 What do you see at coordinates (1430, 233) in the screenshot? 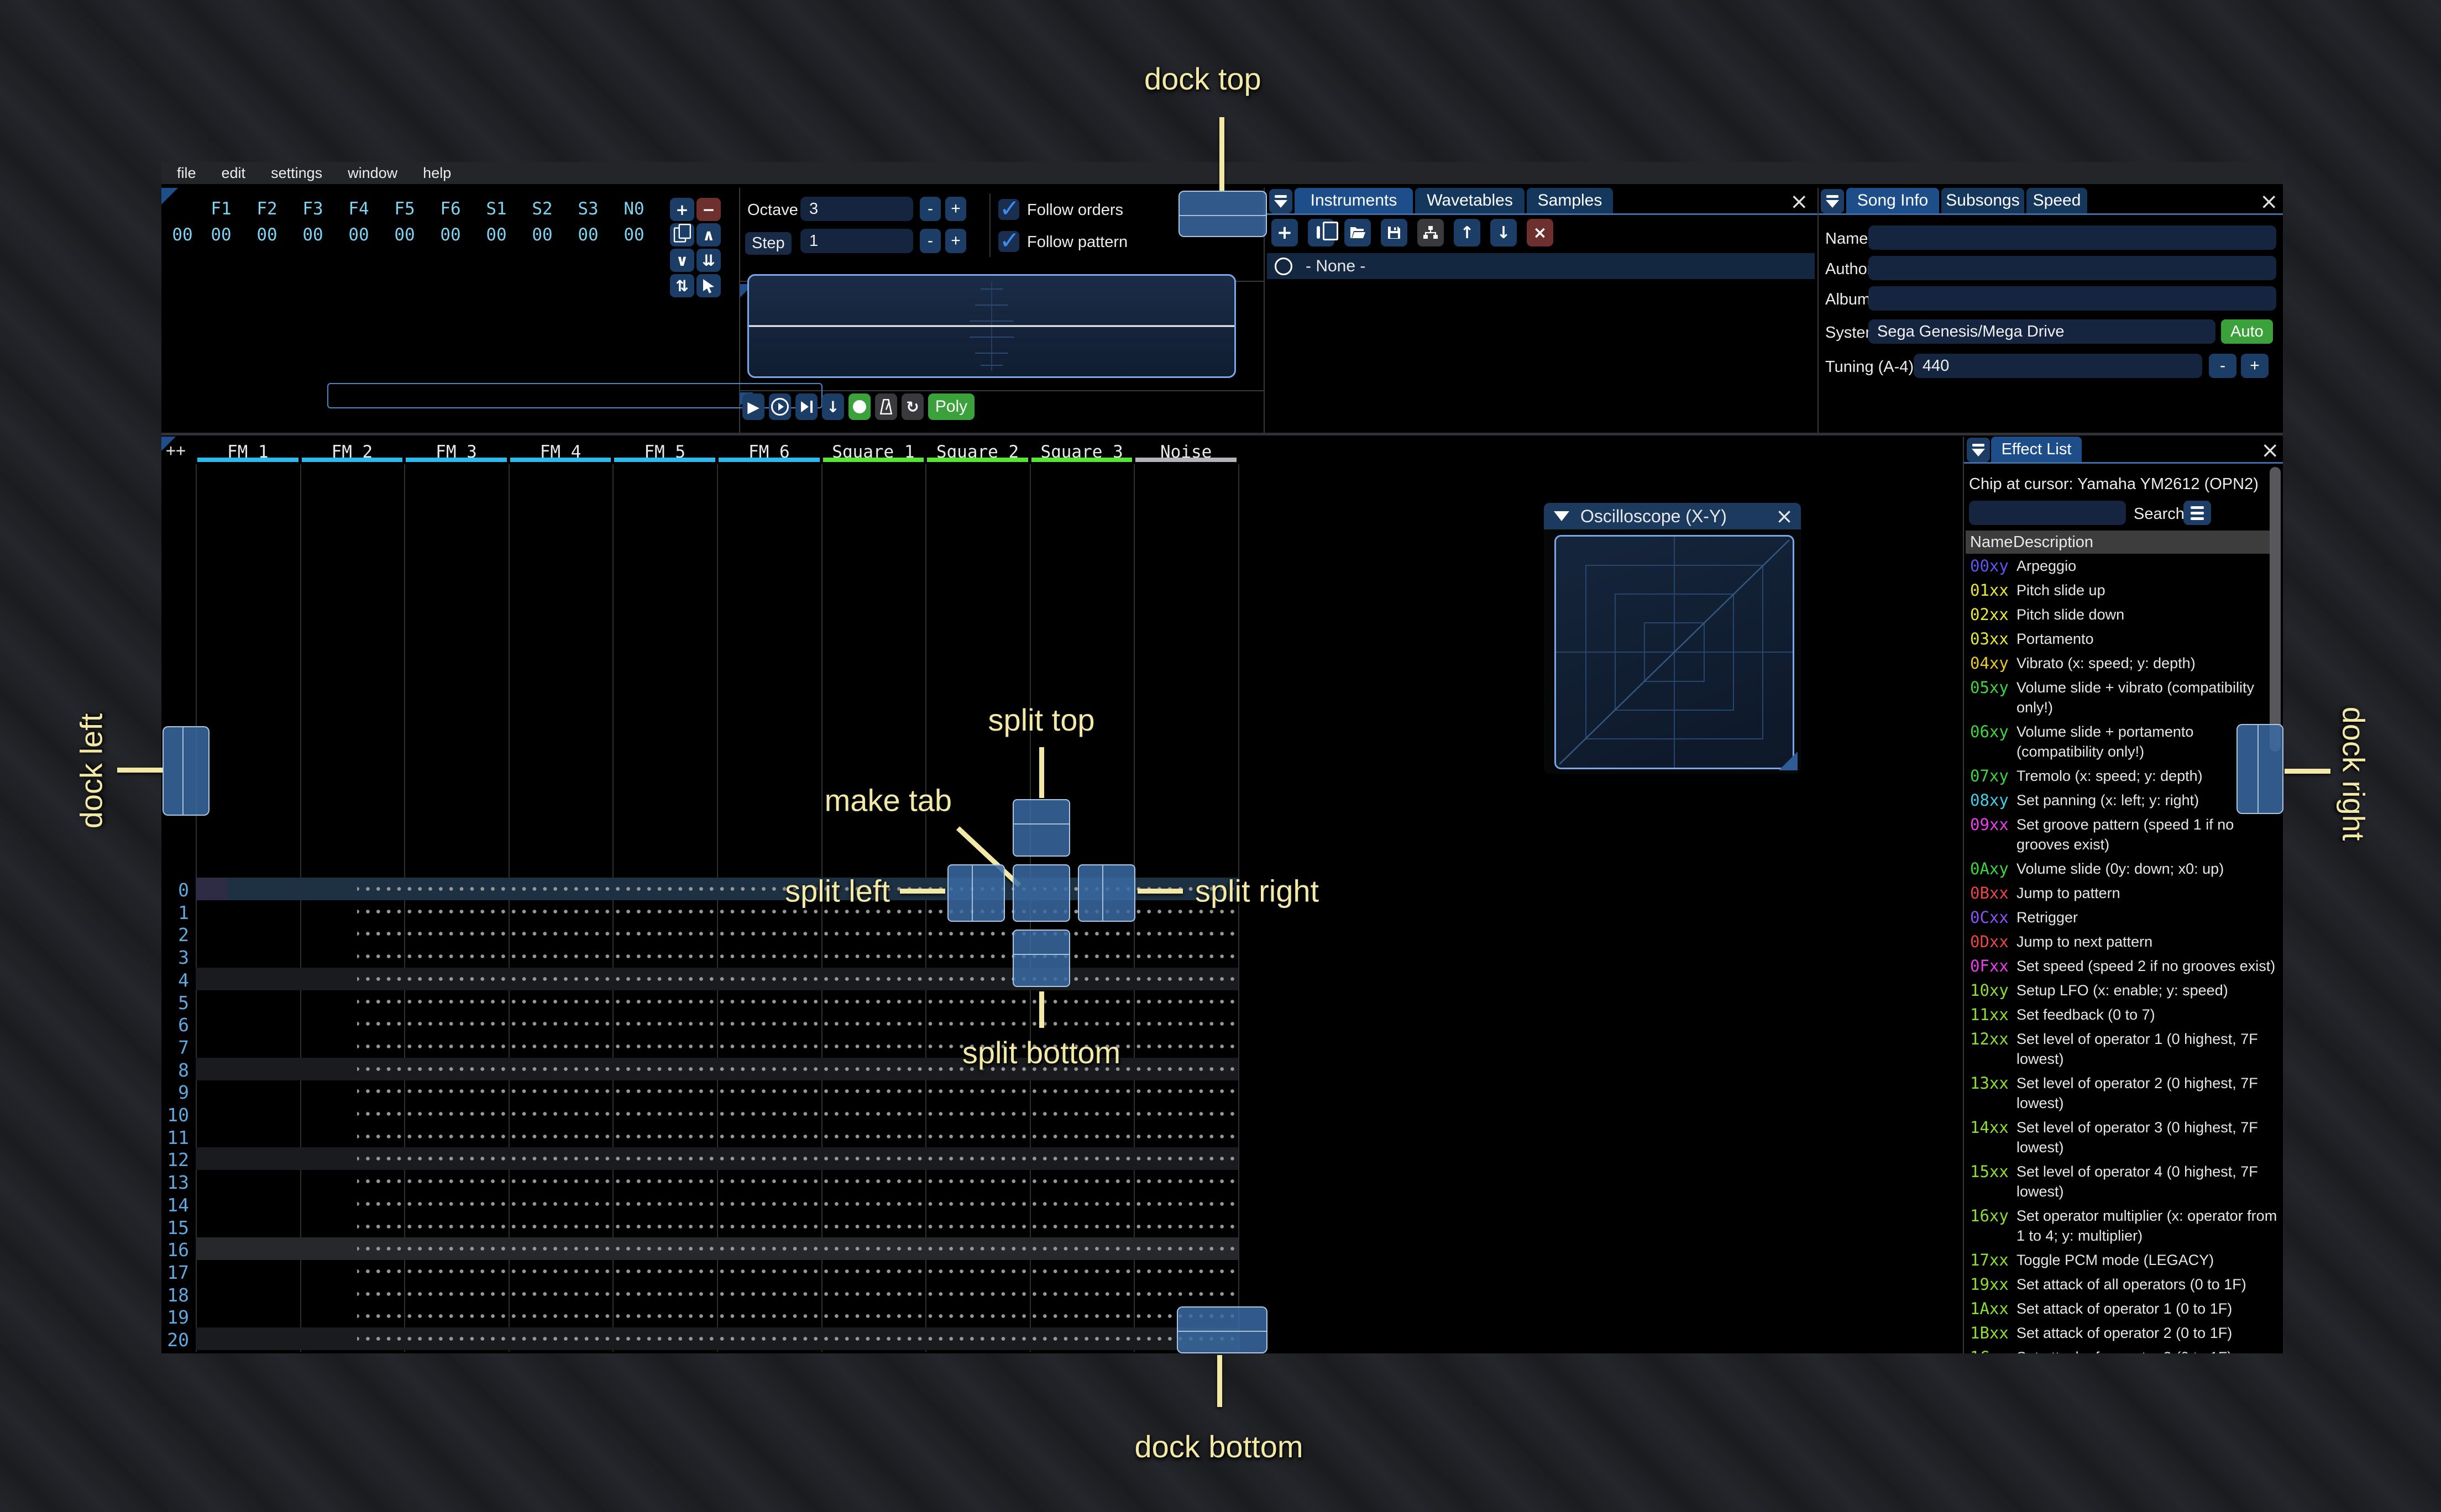
I see `instrument-toggle-folders-button` at bounding box center [1430, 233].